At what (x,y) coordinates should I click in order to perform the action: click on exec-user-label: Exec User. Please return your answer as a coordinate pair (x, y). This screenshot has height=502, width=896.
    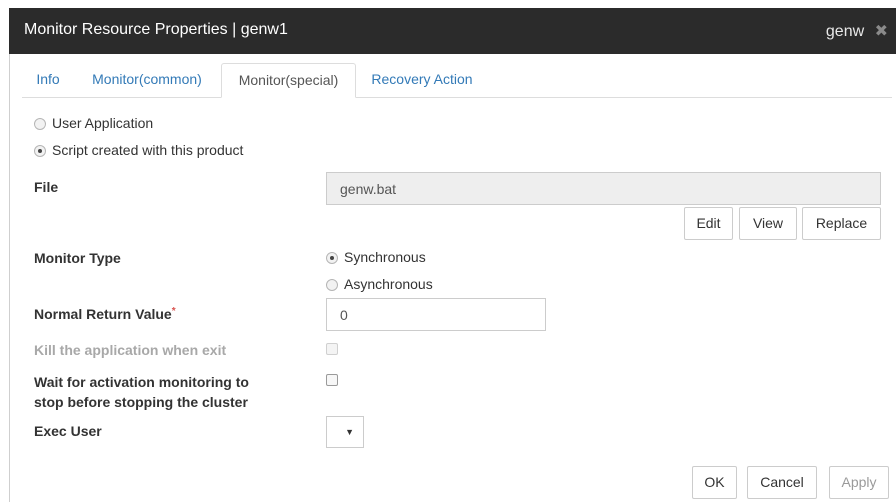
    Looking at the image, I should click on (68, 431).